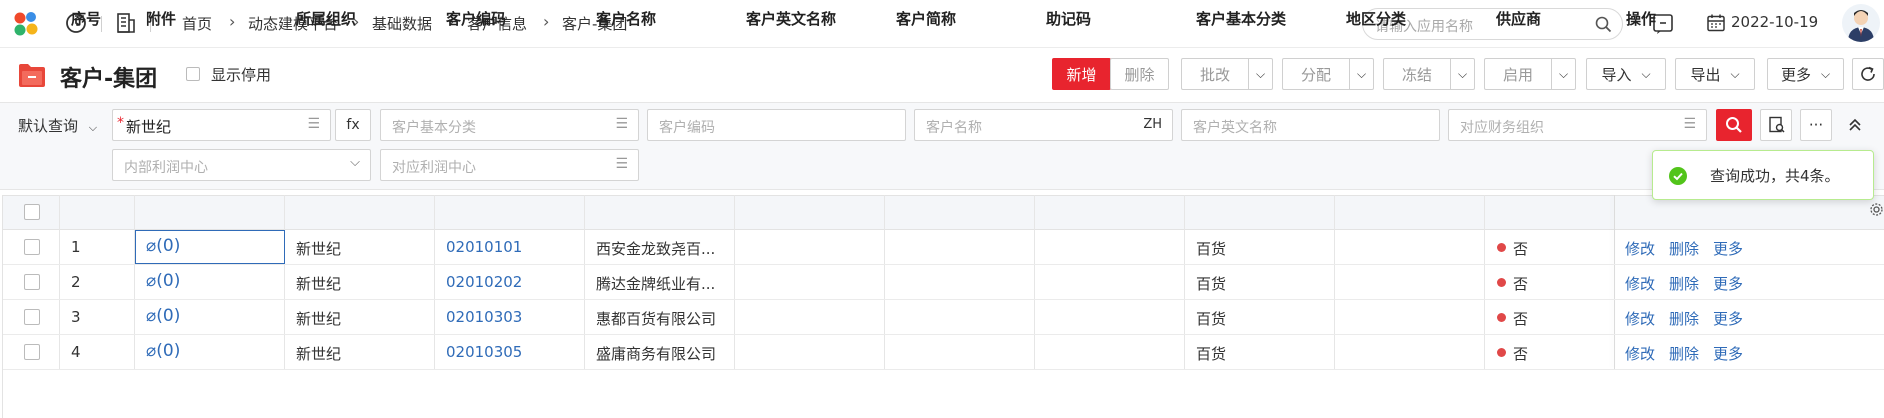  What do you see at coordinates (1081, 74) in the screenshot?
I see `add-button: 新增` at bounding box center [1081, 74].